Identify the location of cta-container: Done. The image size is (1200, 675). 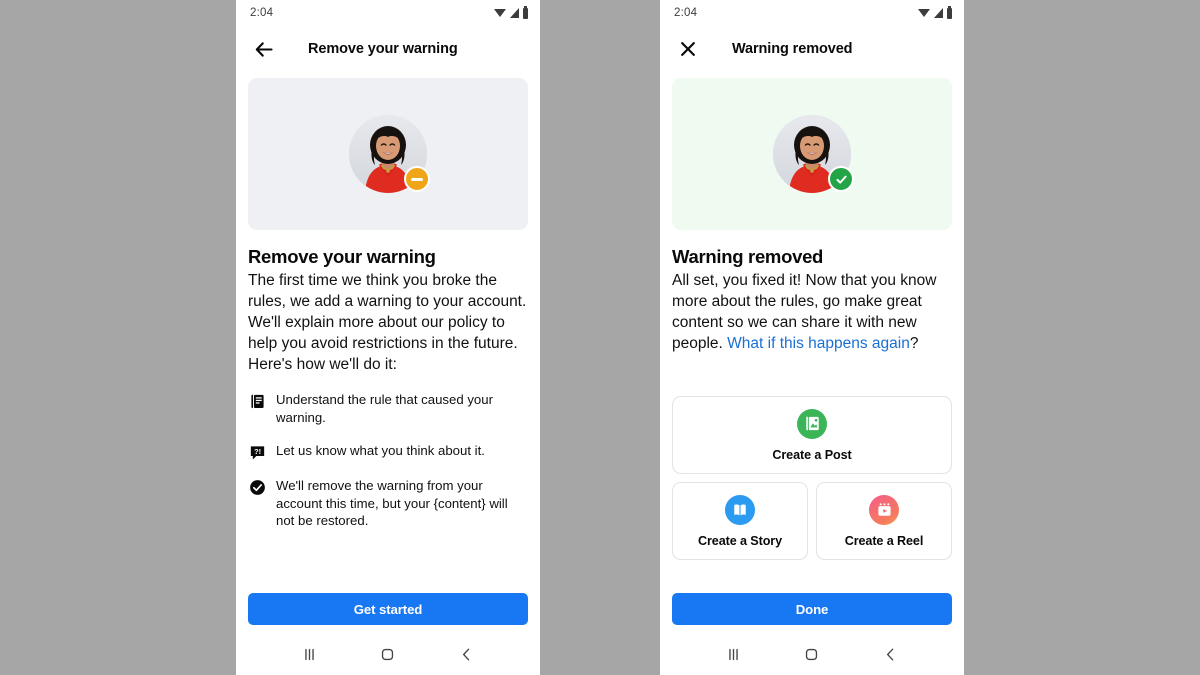
(812, 609).